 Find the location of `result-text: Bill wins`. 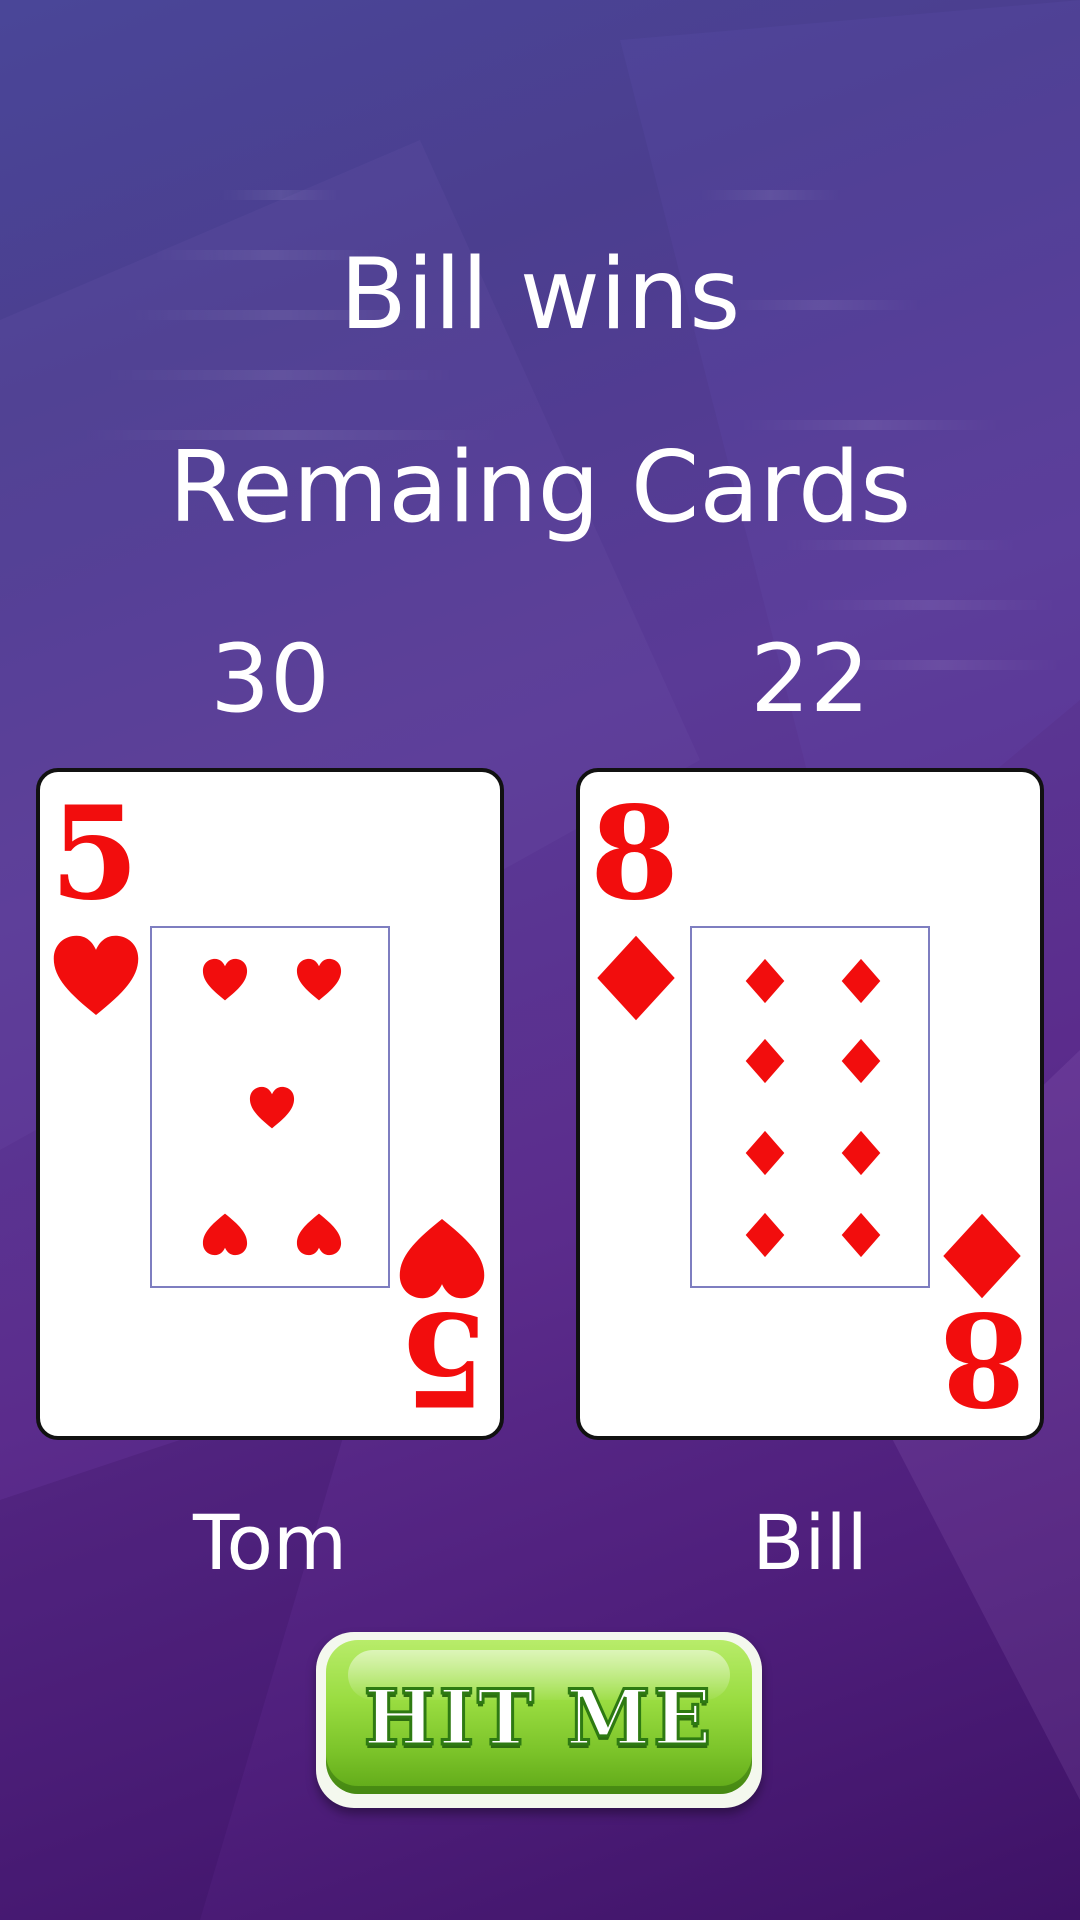

result-text: Bill wins is located at coordinates (540, 295).